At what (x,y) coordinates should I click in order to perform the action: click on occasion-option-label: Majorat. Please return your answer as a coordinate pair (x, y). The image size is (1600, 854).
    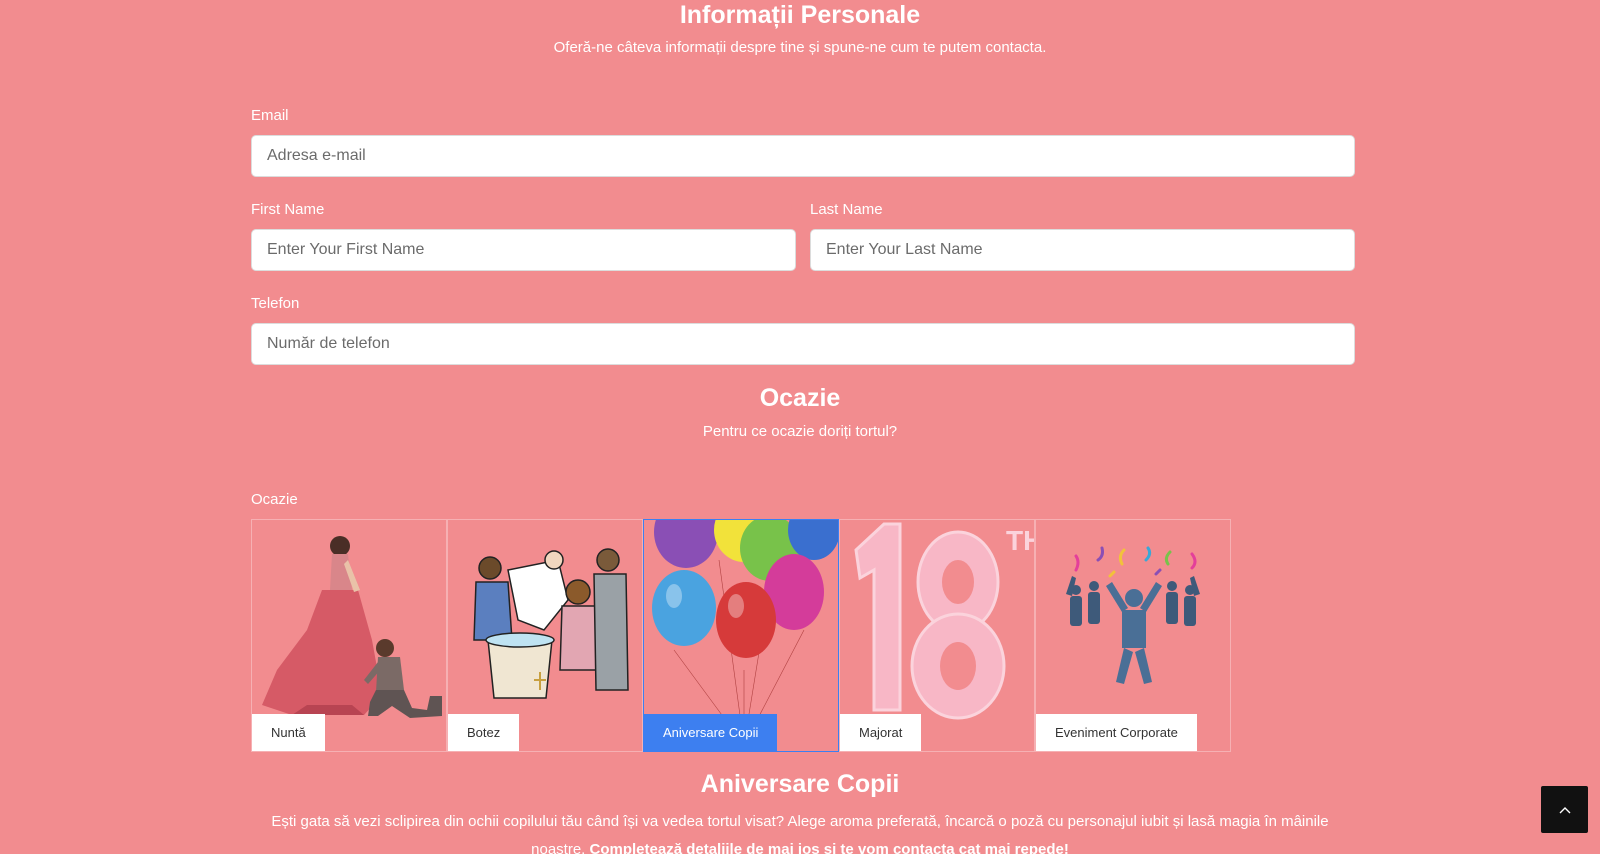
    Looking at the image, I should click on (881, 732).